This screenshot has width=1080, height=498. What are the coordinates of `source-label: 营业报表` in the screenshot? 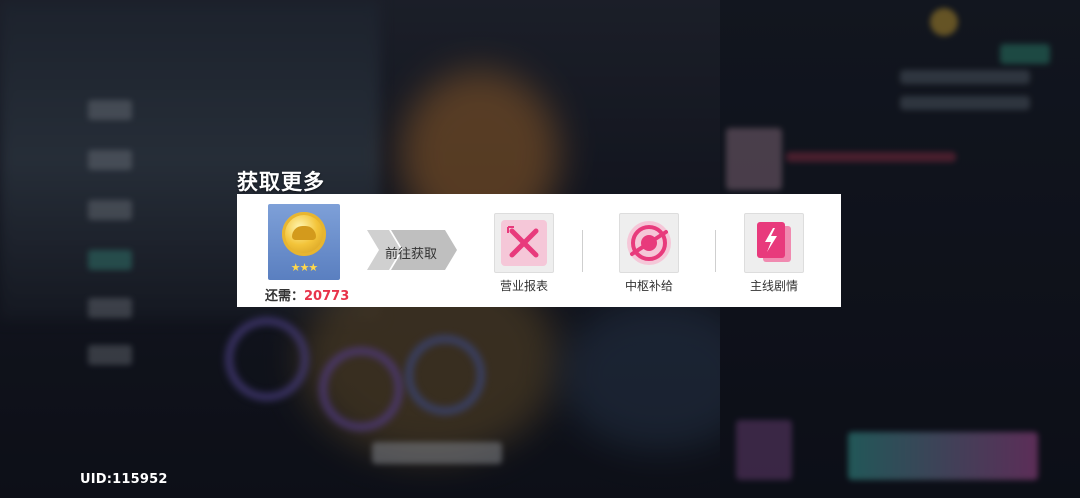 It's located at (523, 286).